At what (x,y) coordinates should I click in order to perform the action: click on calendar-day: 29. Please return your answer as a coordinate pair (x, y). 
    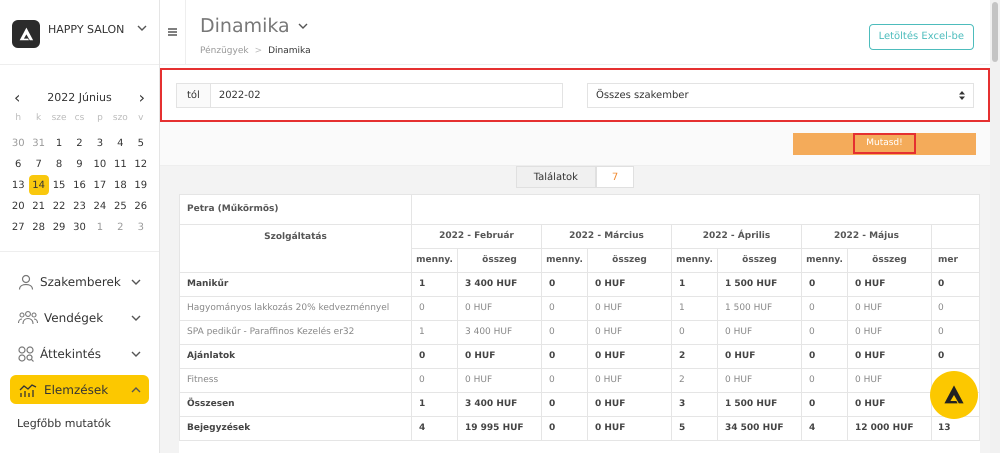
    Looking at the image, I should click on (59, 227).